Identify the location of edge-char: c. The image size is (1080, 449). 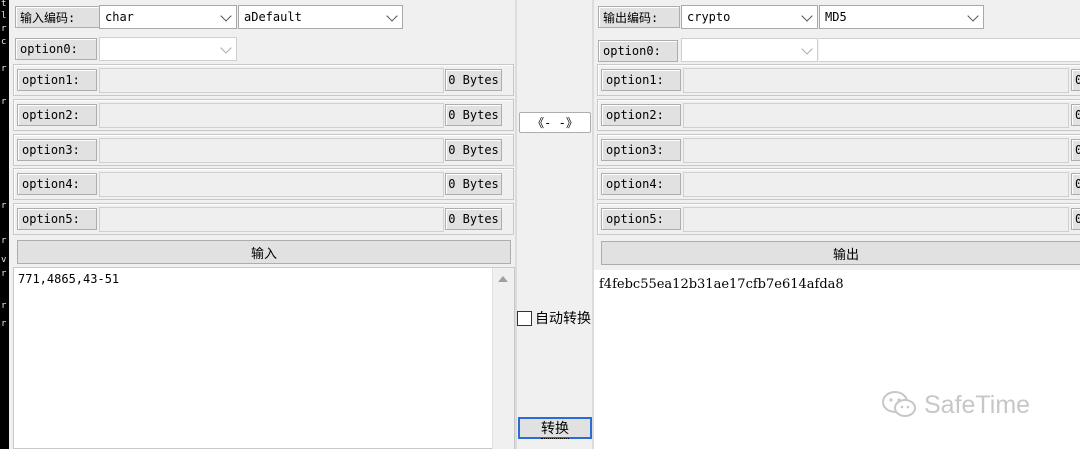
(4, 42).